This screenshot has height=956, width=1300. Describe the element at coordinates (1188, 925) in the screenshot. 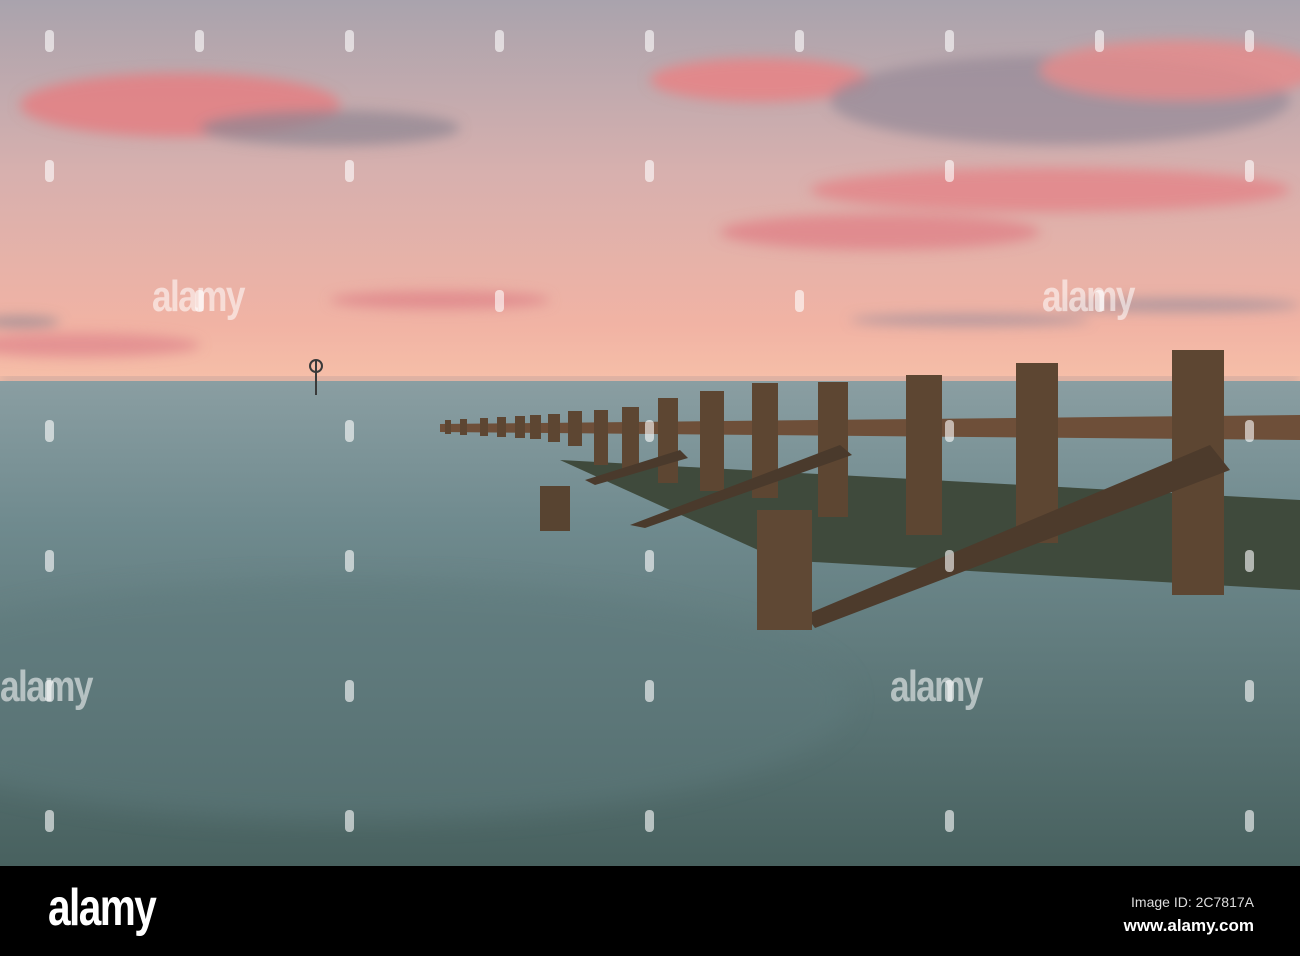

I see `site-url: www.alamy.com` at that location.